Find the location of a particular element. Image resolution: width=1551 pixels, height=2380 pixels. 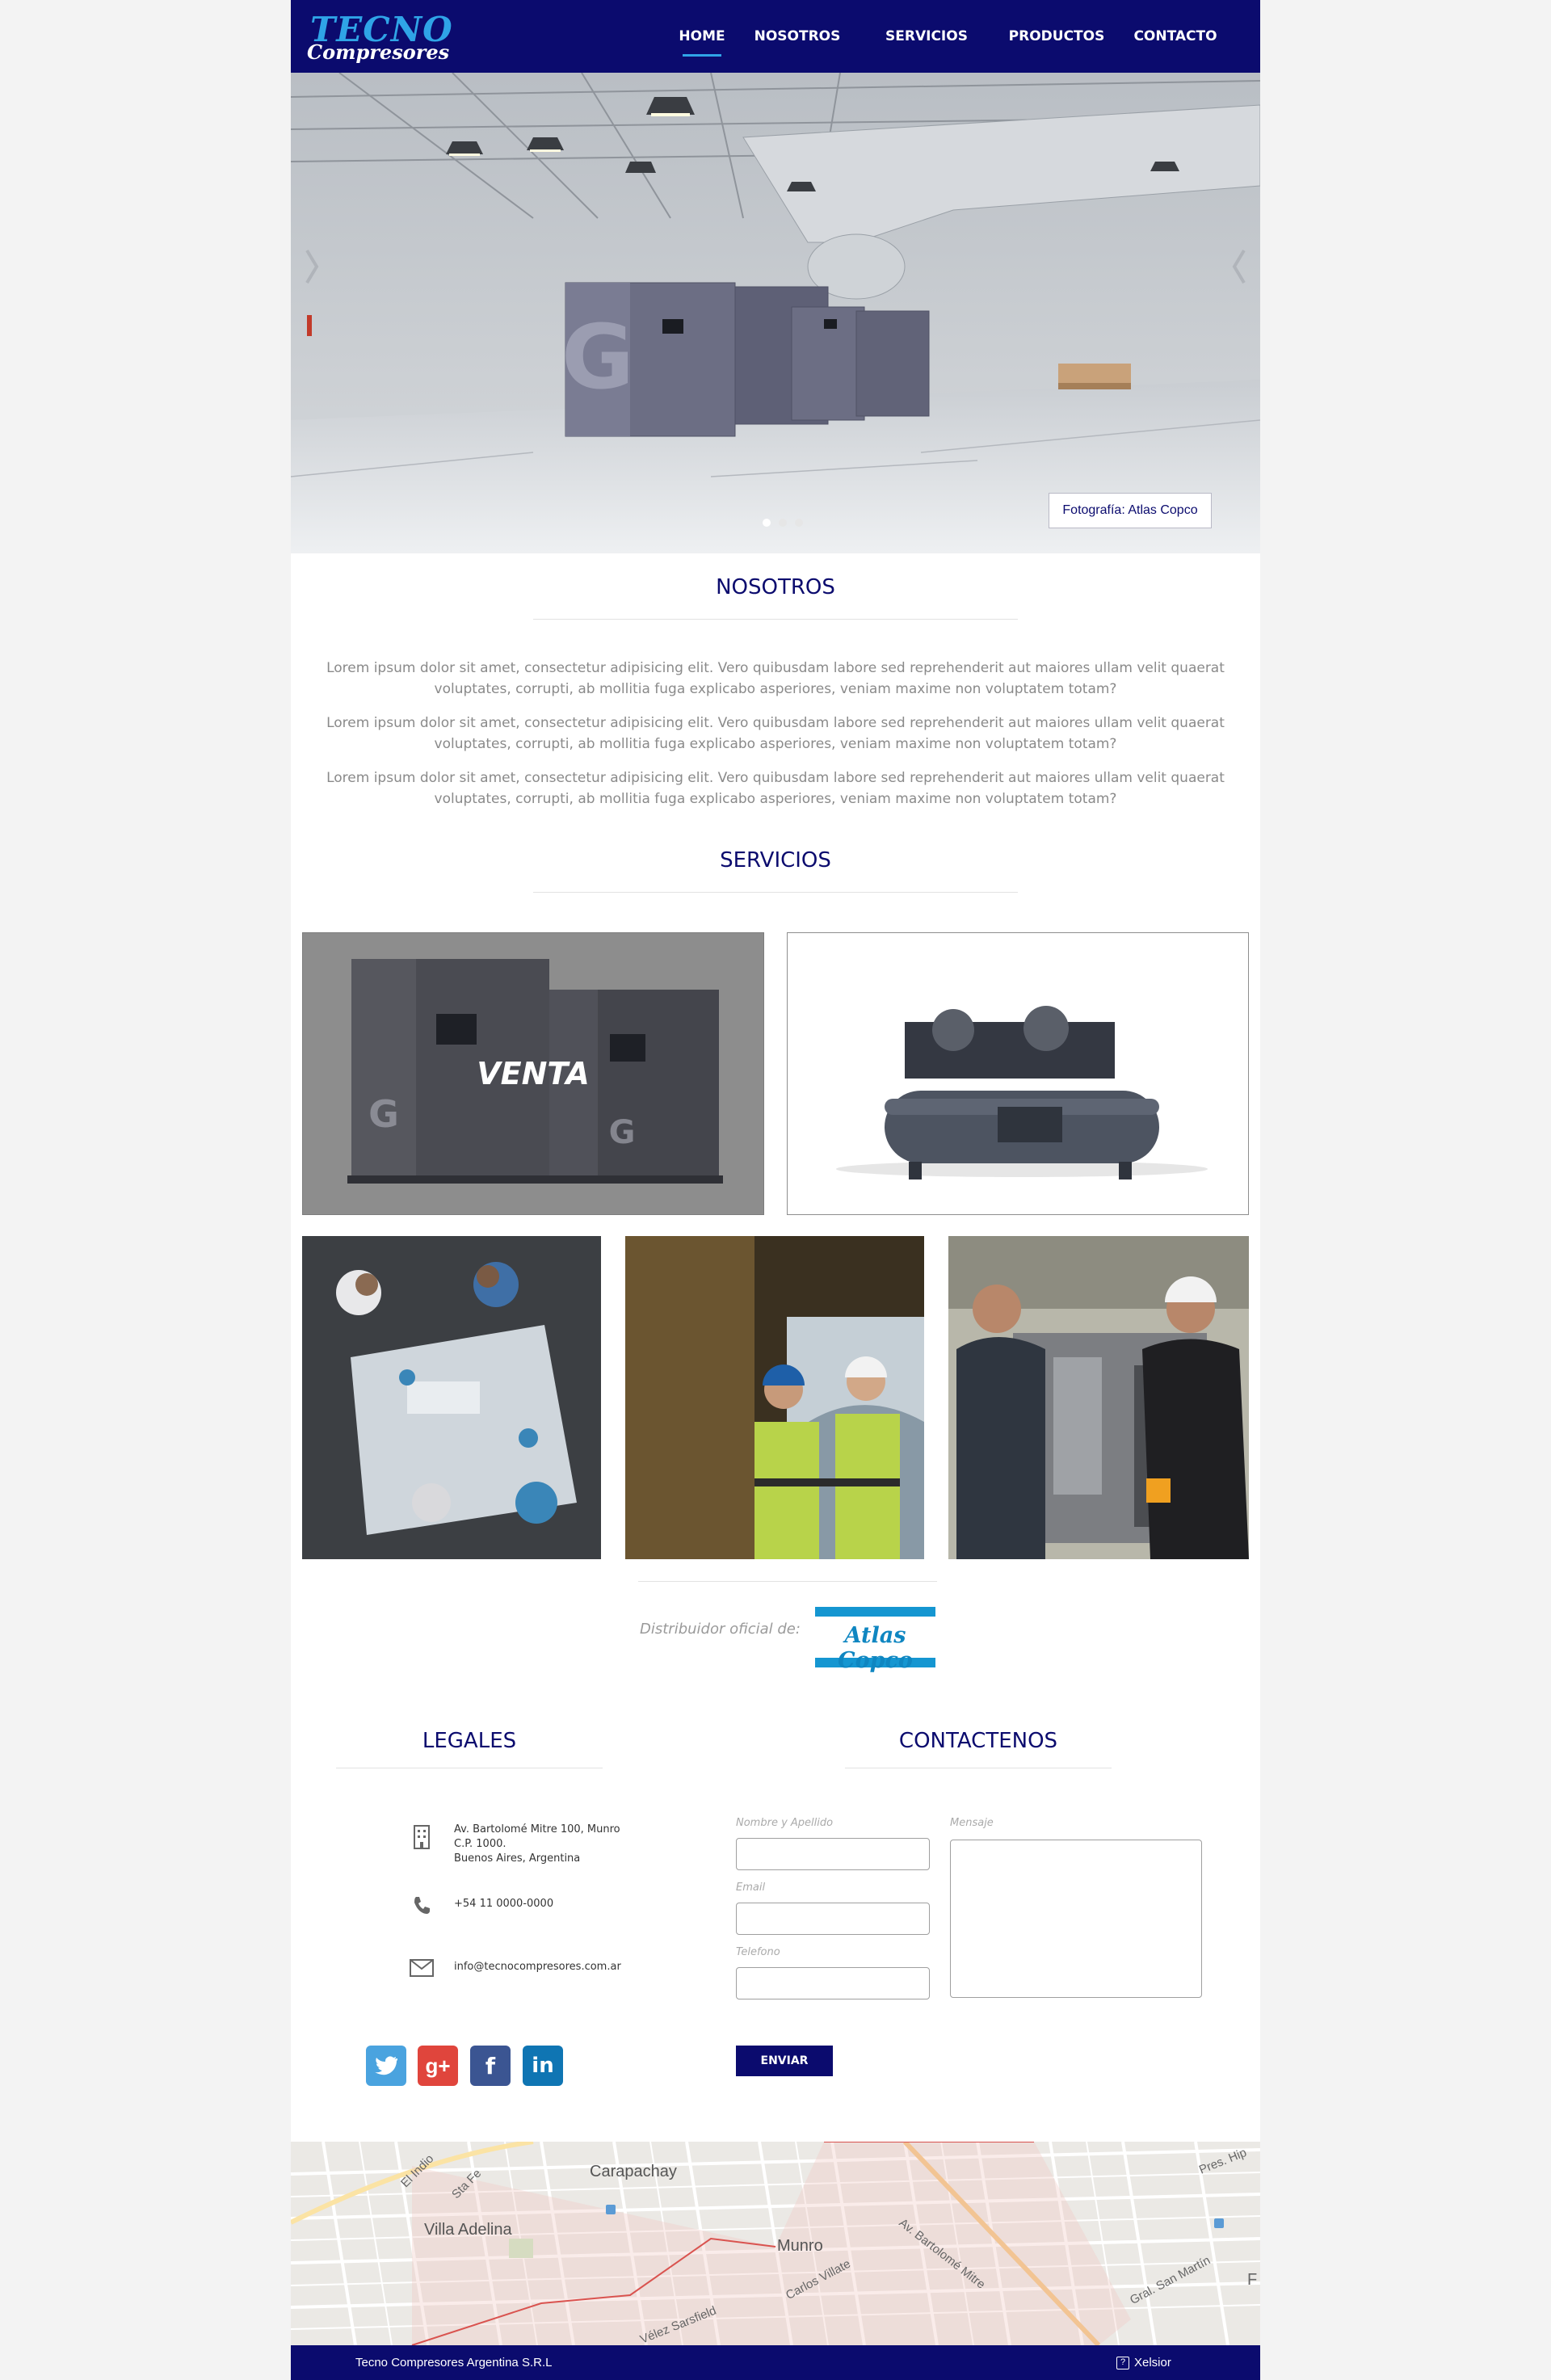

twitter-button is located at coordinates (386, 2066).